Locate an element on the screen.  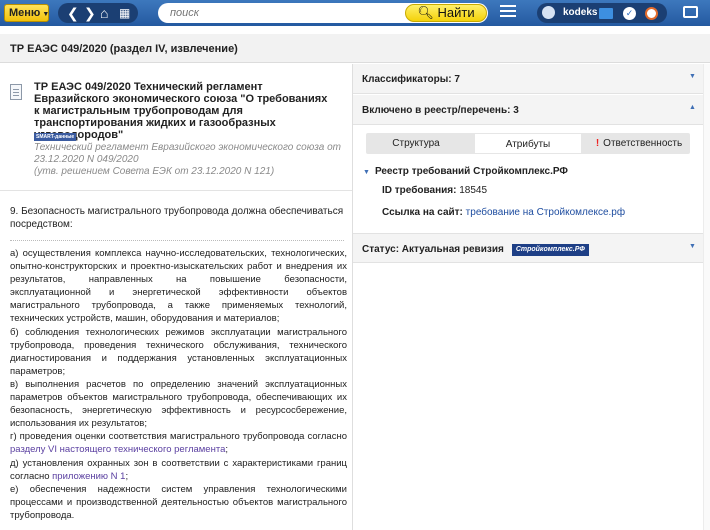
chat-icon is located at coordinates (690, 12).